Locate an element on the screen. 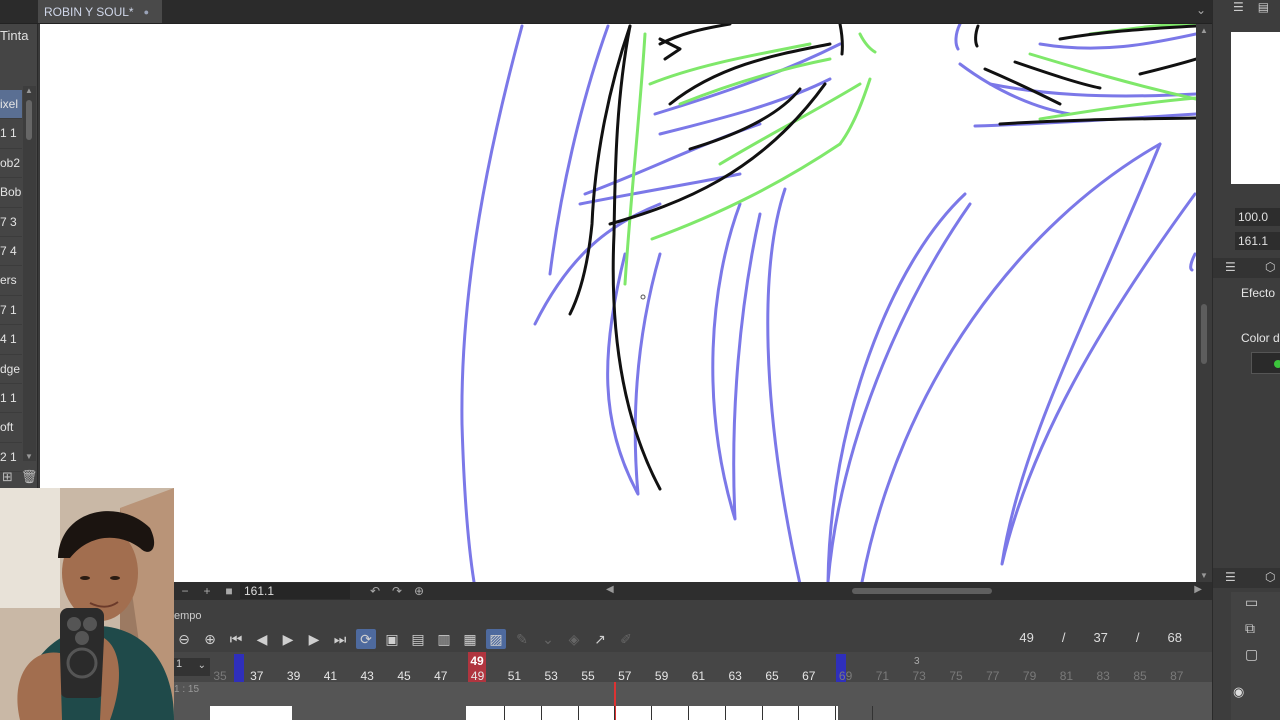 The width and height of the screenshot is (1280, 720). previous-frame-icon: ◀ is located at coordinates (262, 639).